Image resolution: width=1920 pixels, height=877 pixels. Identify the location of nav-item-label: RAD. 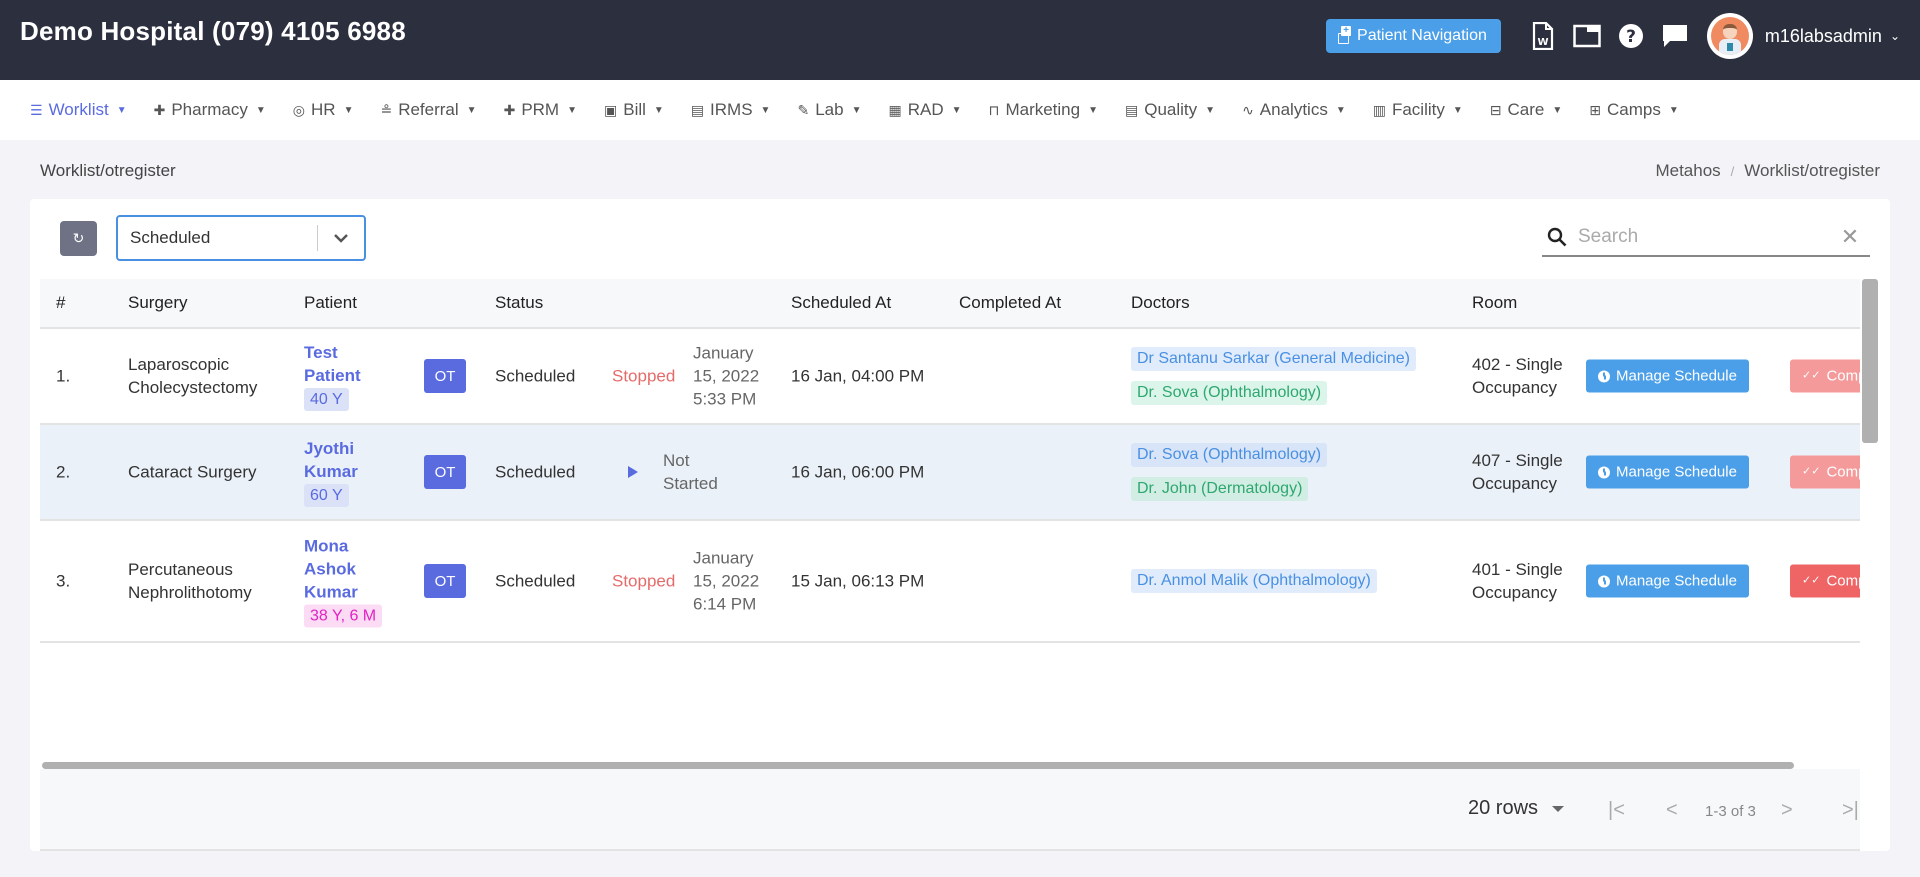
(925, 109).